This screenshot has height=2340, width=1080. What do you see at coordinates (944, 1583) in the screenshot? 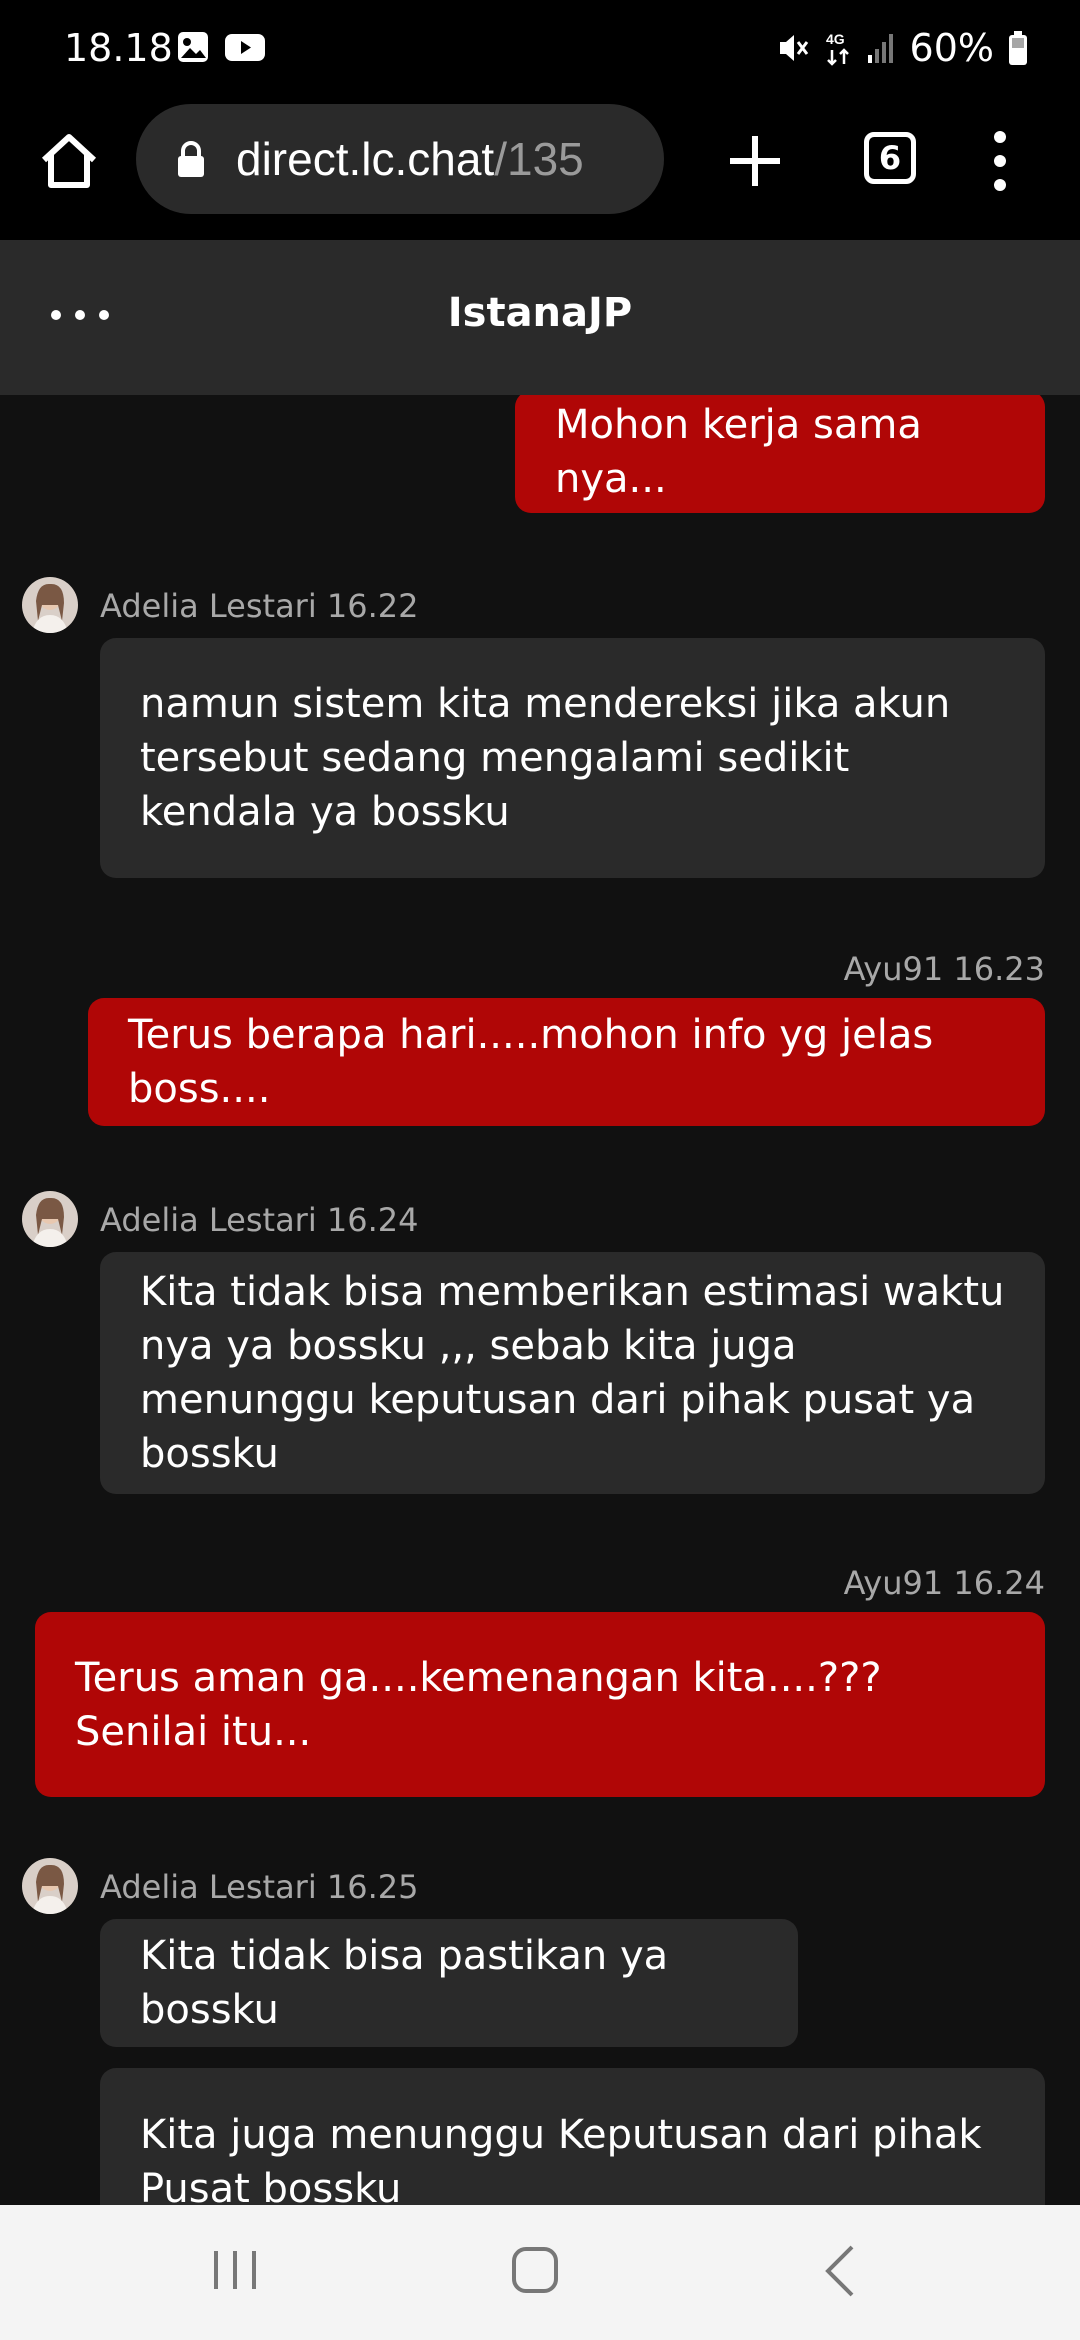
I see `my-message-meta: Ayu91 16.24` at bounding box center [944, 1583].